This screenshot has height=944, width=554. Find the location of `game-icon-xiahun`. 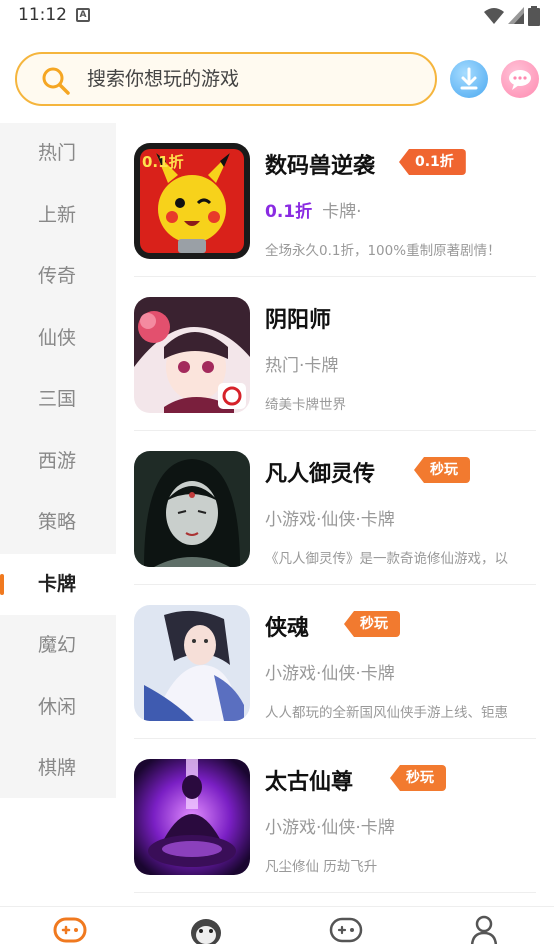

game-icon-xiahun is located at coordinates (192, 663).